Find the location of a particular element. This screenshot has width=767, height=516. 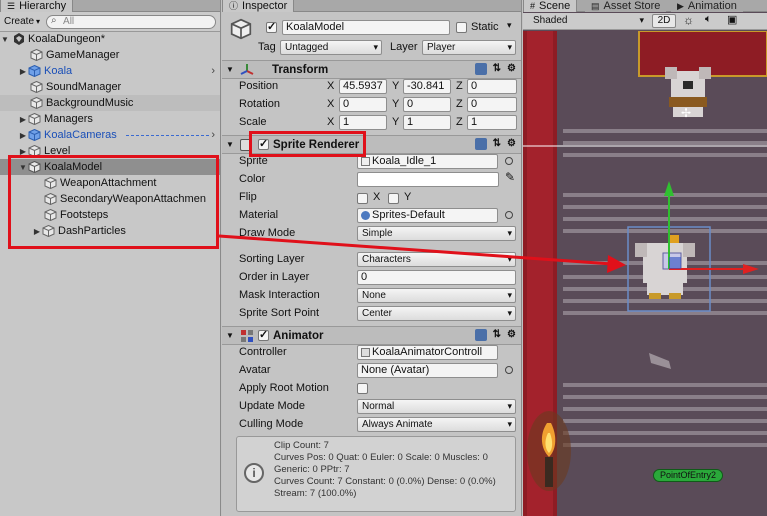

tree-item-managers: ▶ Managers is located at coordinates (110, 119).